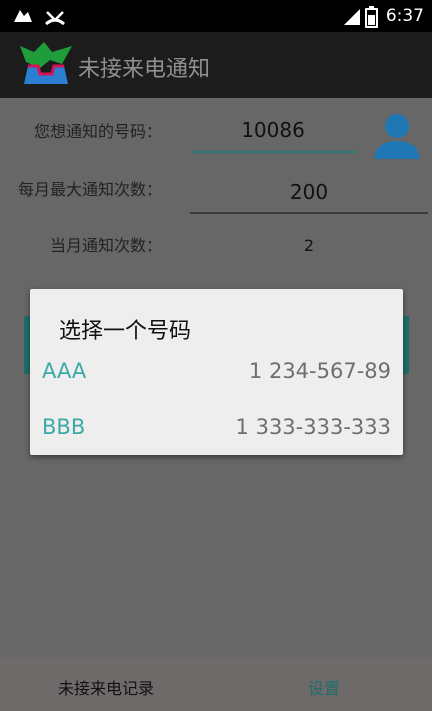 This screenshot has height=711, width=432. Describe the element at coordinates (216, 429) in the screenshot. I see `dialog-item-bbb: BBB 1 333-333-333` at that location.